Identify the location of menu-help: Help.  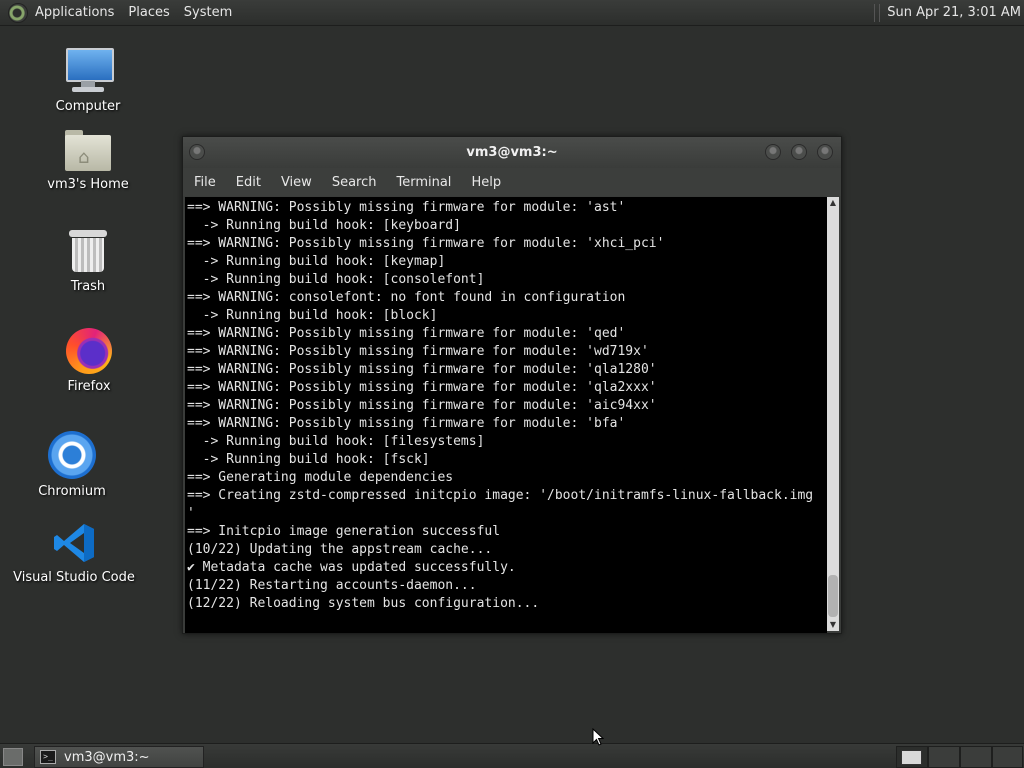
(486, 182).